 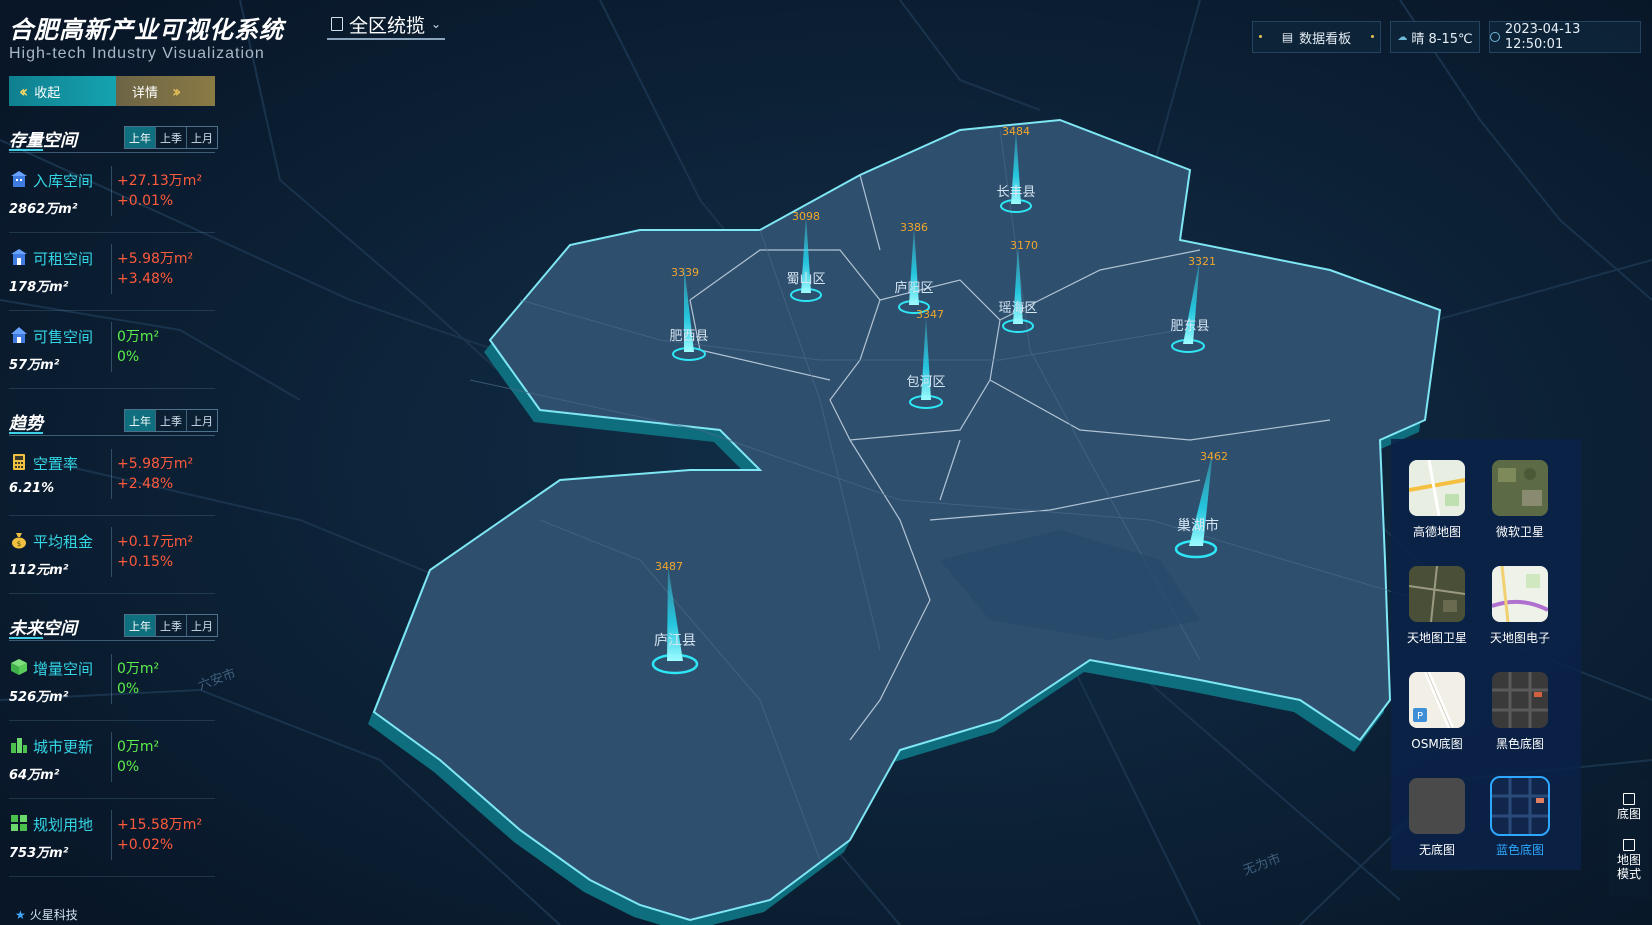 I want to click on double-chevron-left-icon: ‹‹, so click(x=23, y=91).